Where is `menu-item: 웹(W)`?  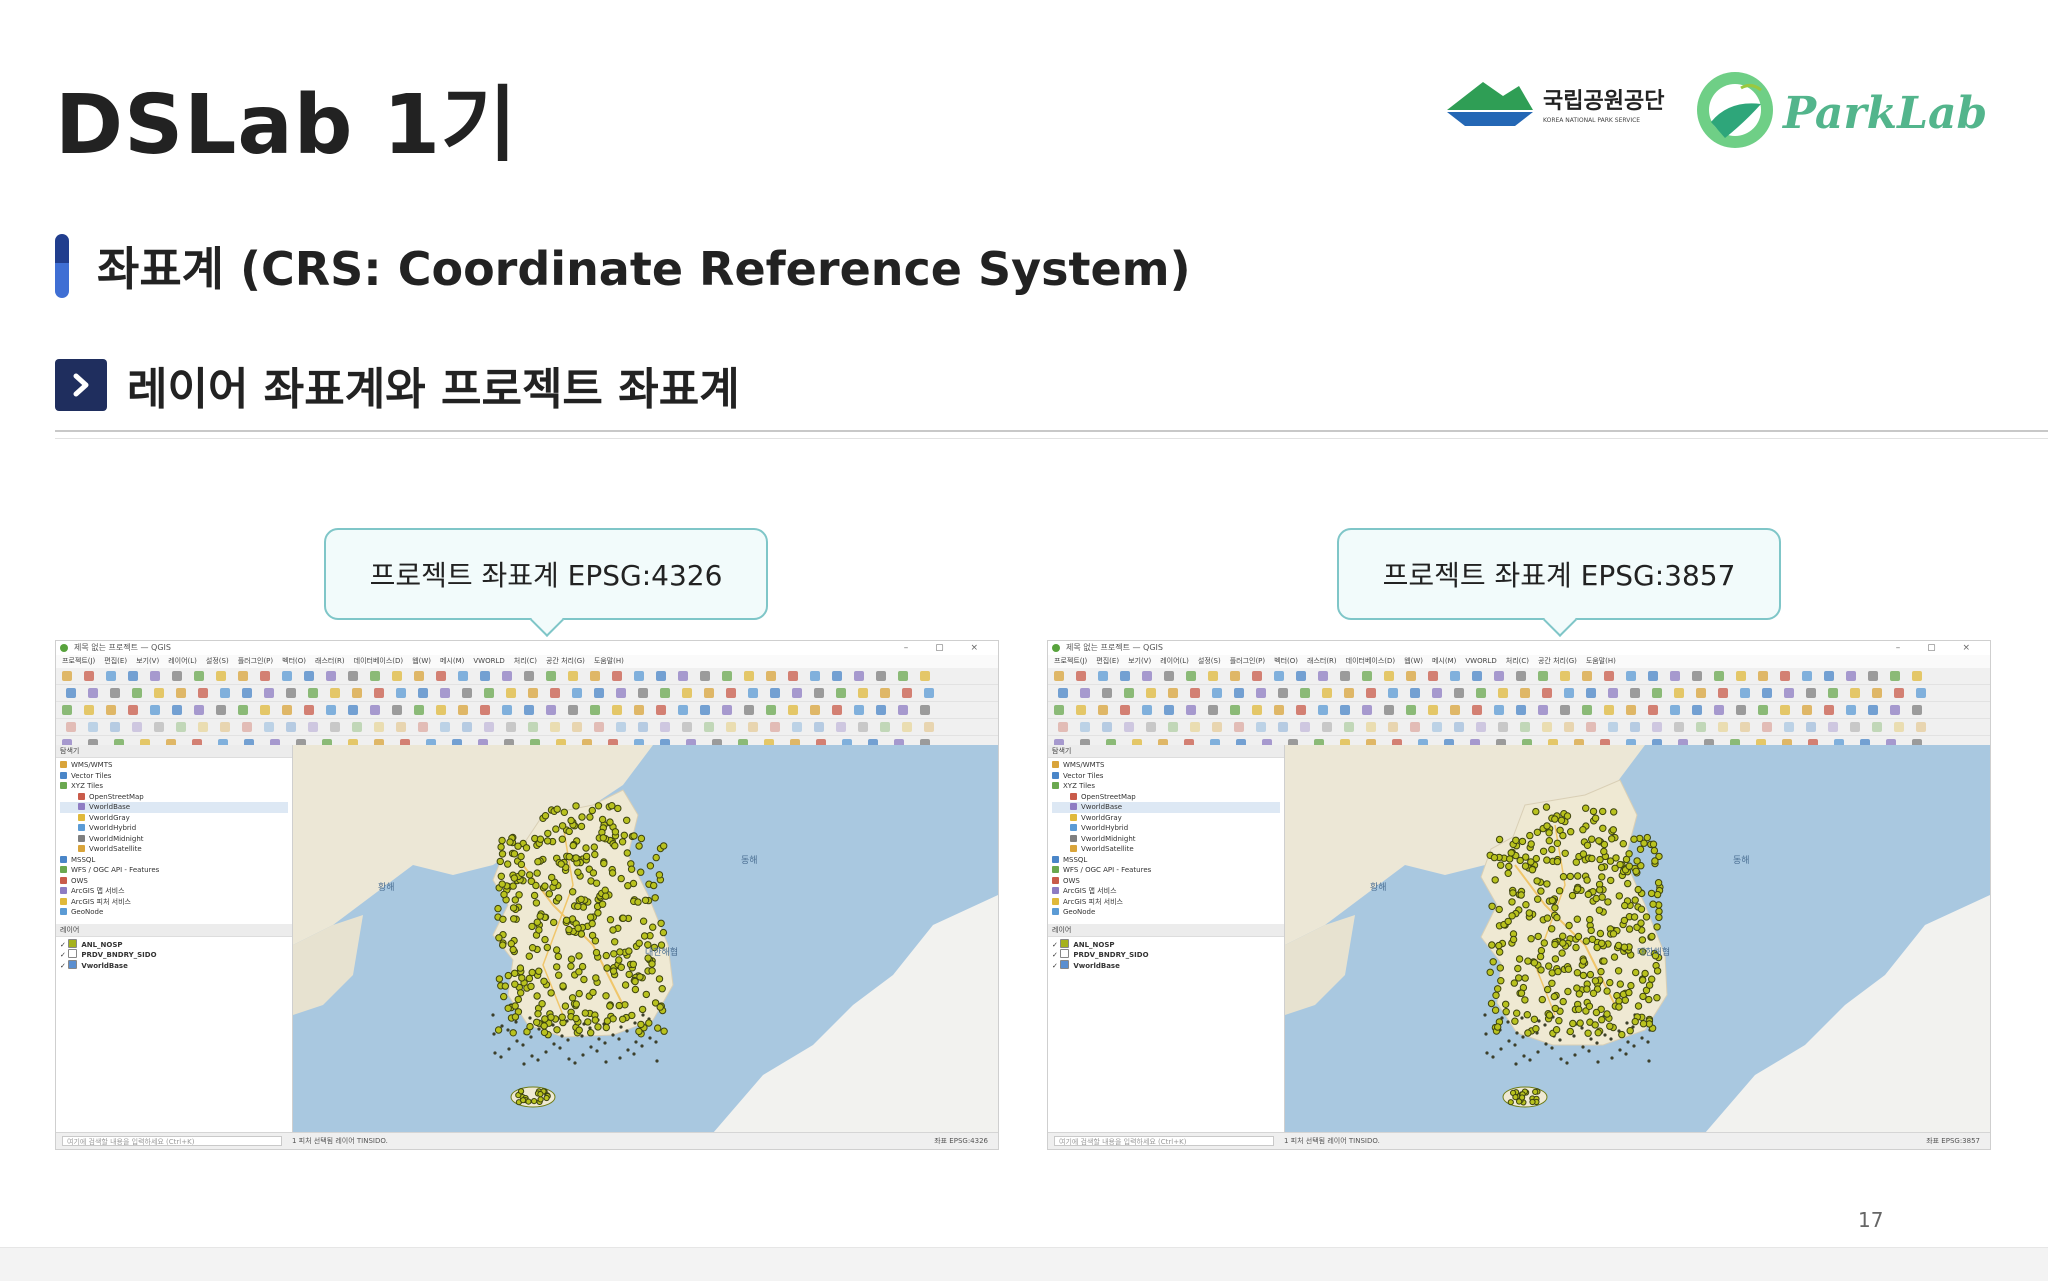 menu-item: 웹(W) is located at coordinates (1413, 661).